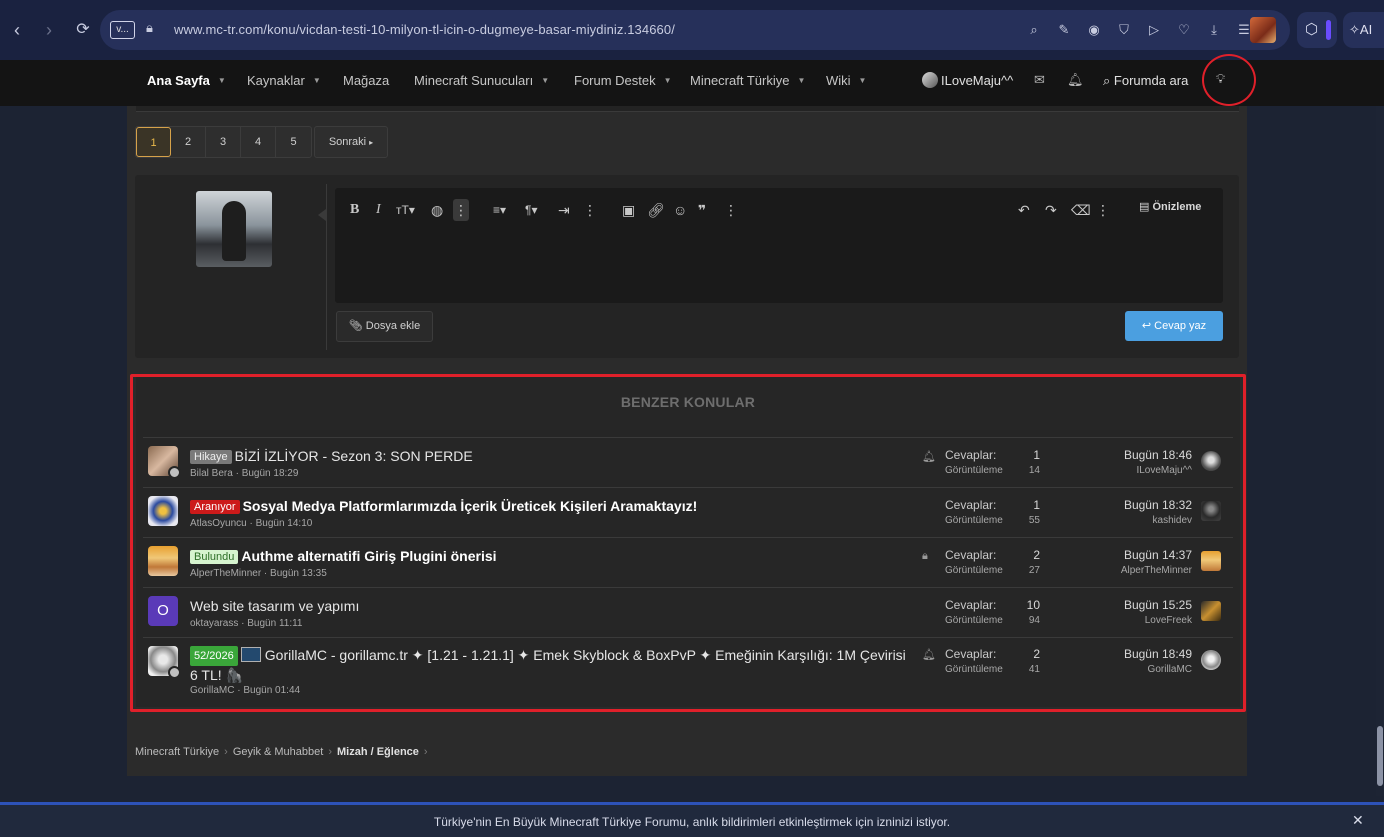  Describe the element at coordinates (153, 142) in the screenshot. I see `page-1: 1` at that location.